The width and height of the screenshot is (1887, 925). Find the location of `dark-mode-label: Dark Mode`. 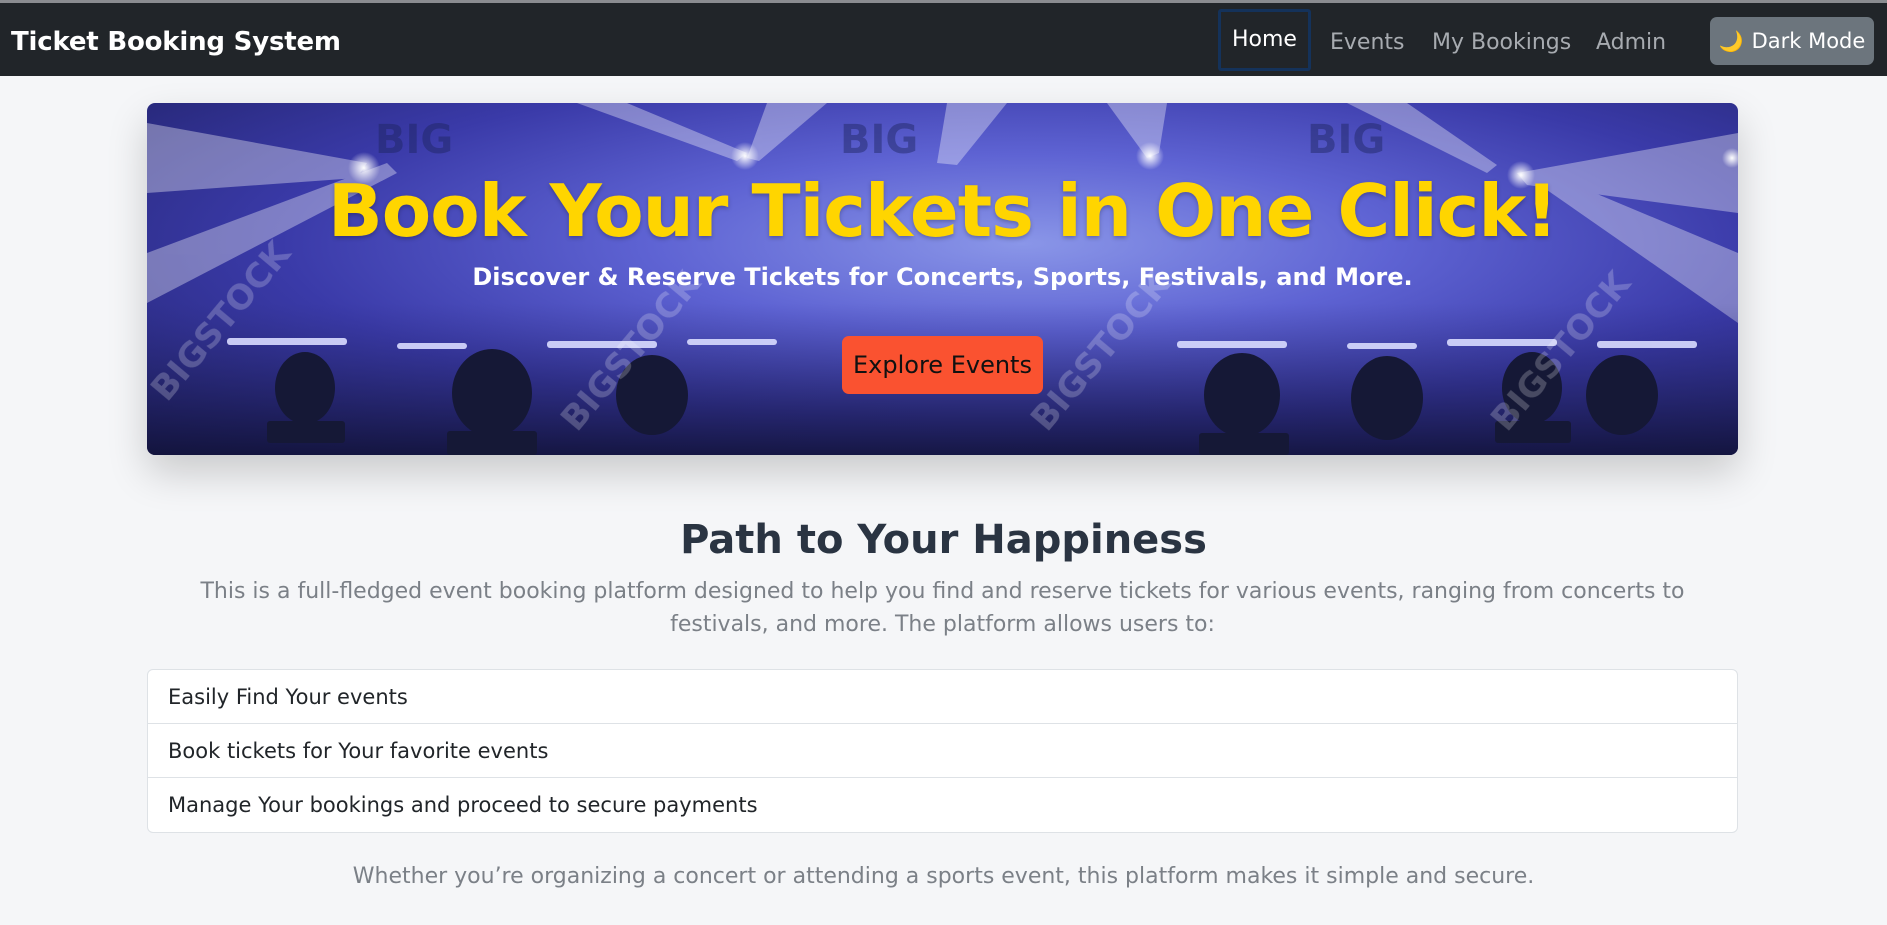

dark-mode-label: Dark Mode is located at coordinates (1808, 41).